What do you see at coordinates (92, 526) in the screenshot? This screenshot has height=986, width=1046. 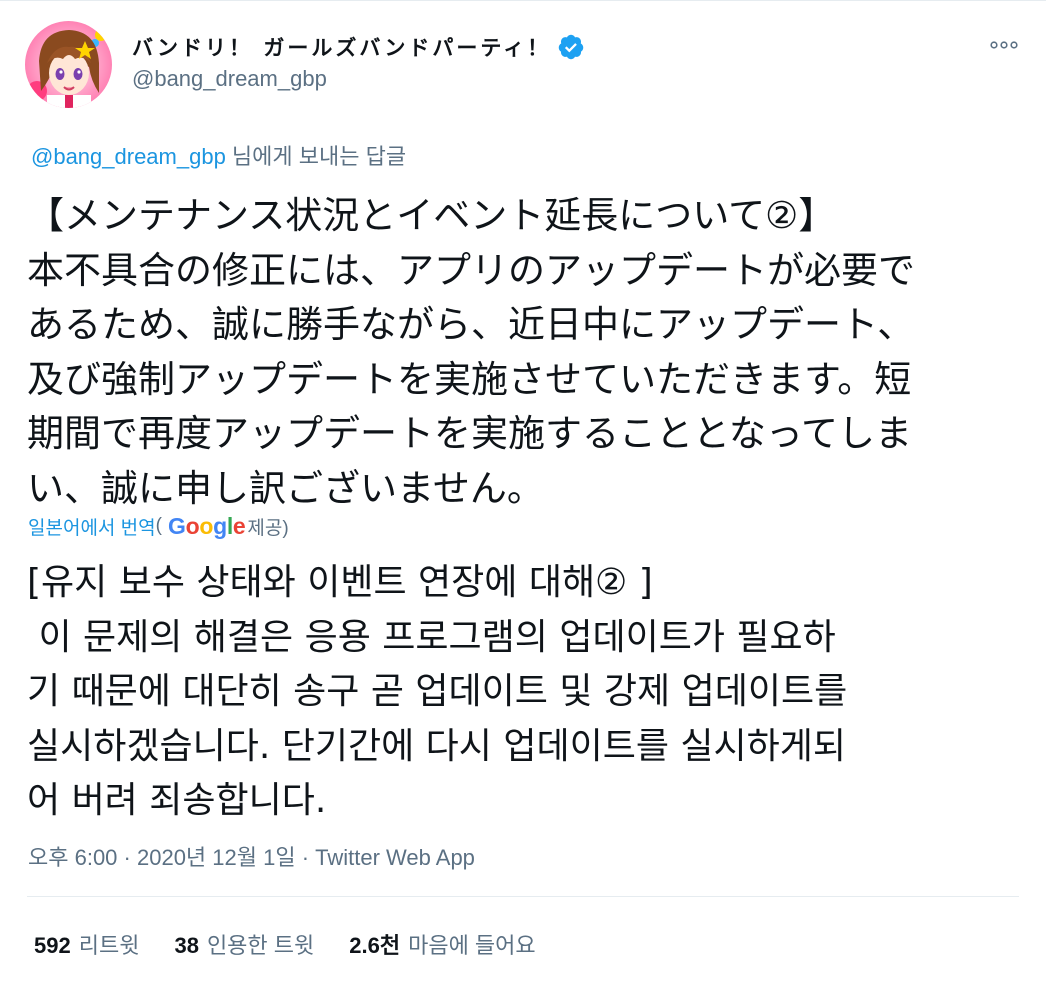 I see `translated-from-link: 일본어에서 번역` at bounding box center [92, 526].